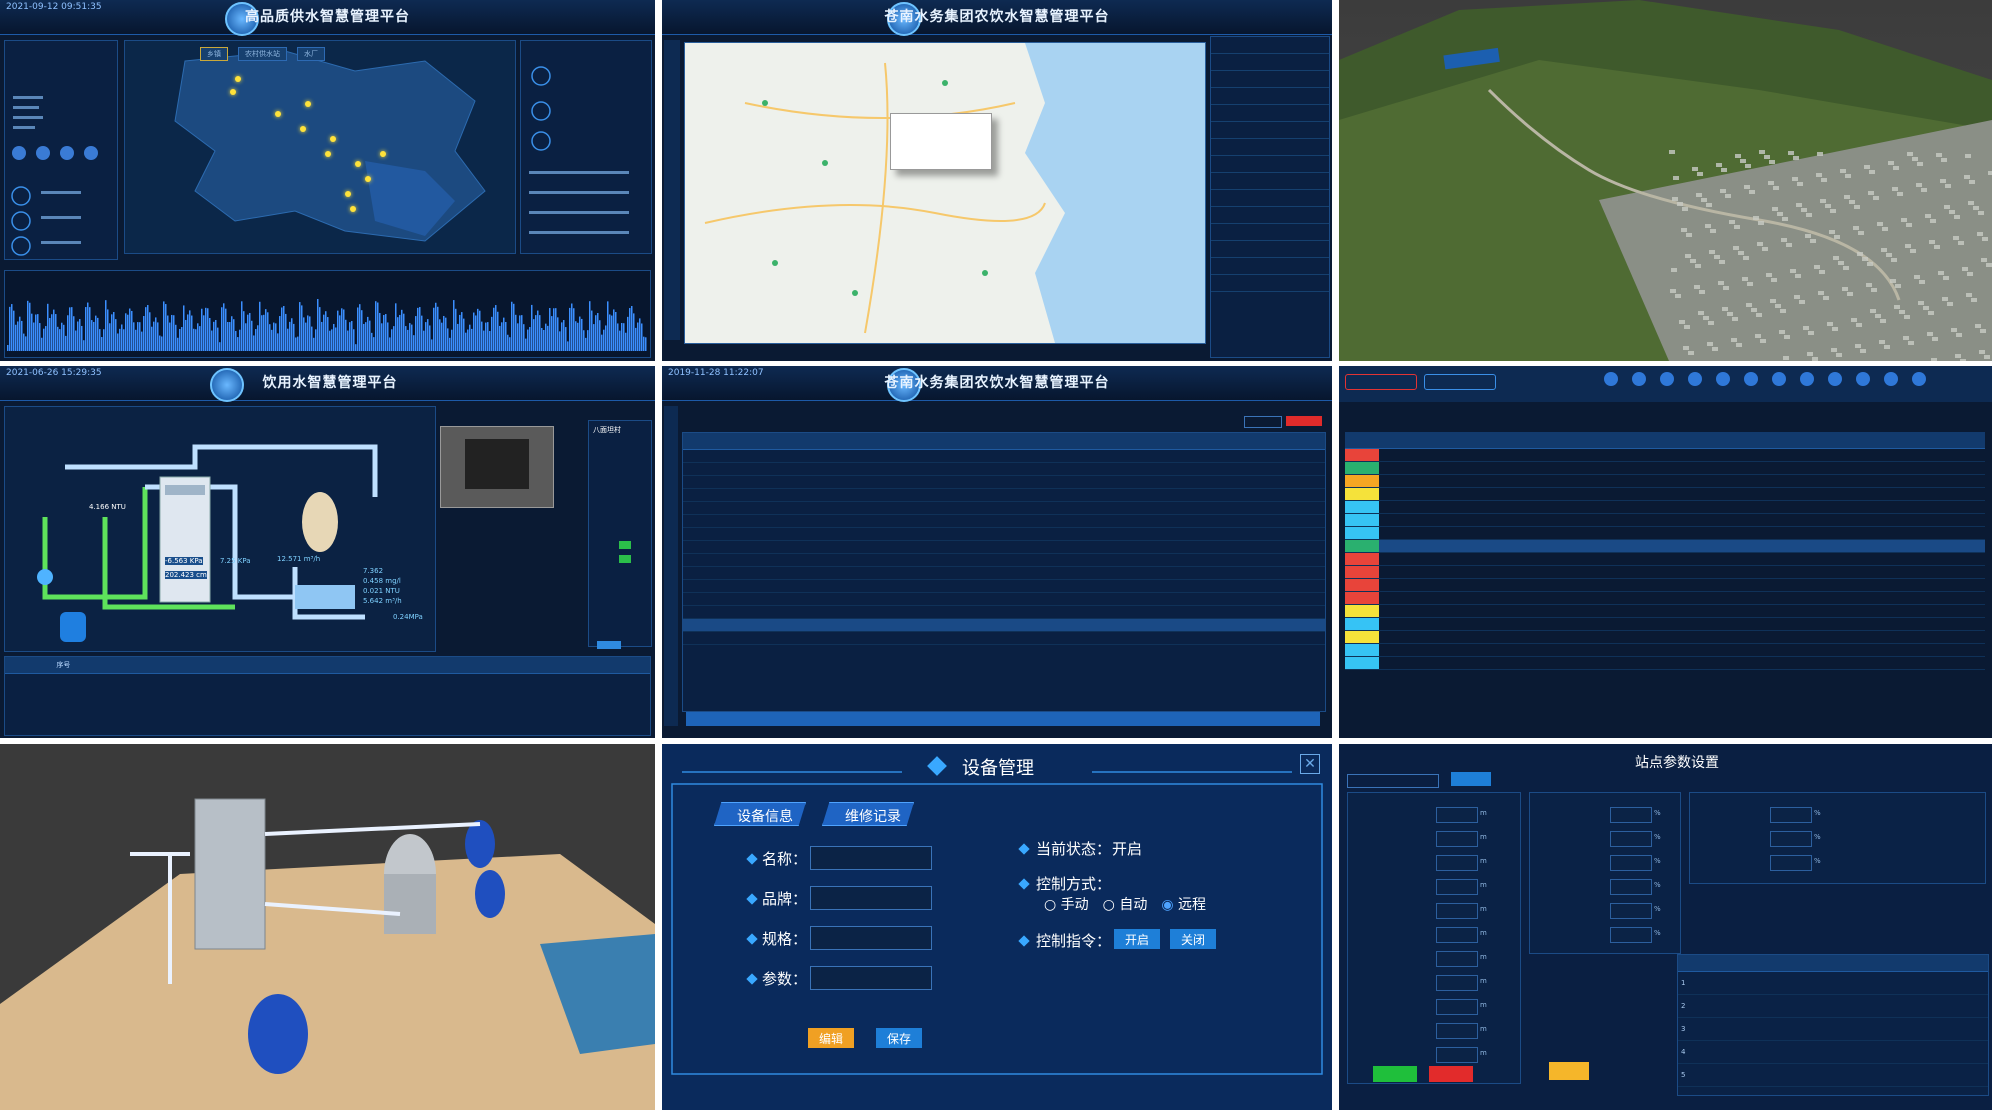 This screenshot has height=1110, width=1992. Describe the element at coordinates (871, 938) in the screenshot. I see `spec-input` at that location.